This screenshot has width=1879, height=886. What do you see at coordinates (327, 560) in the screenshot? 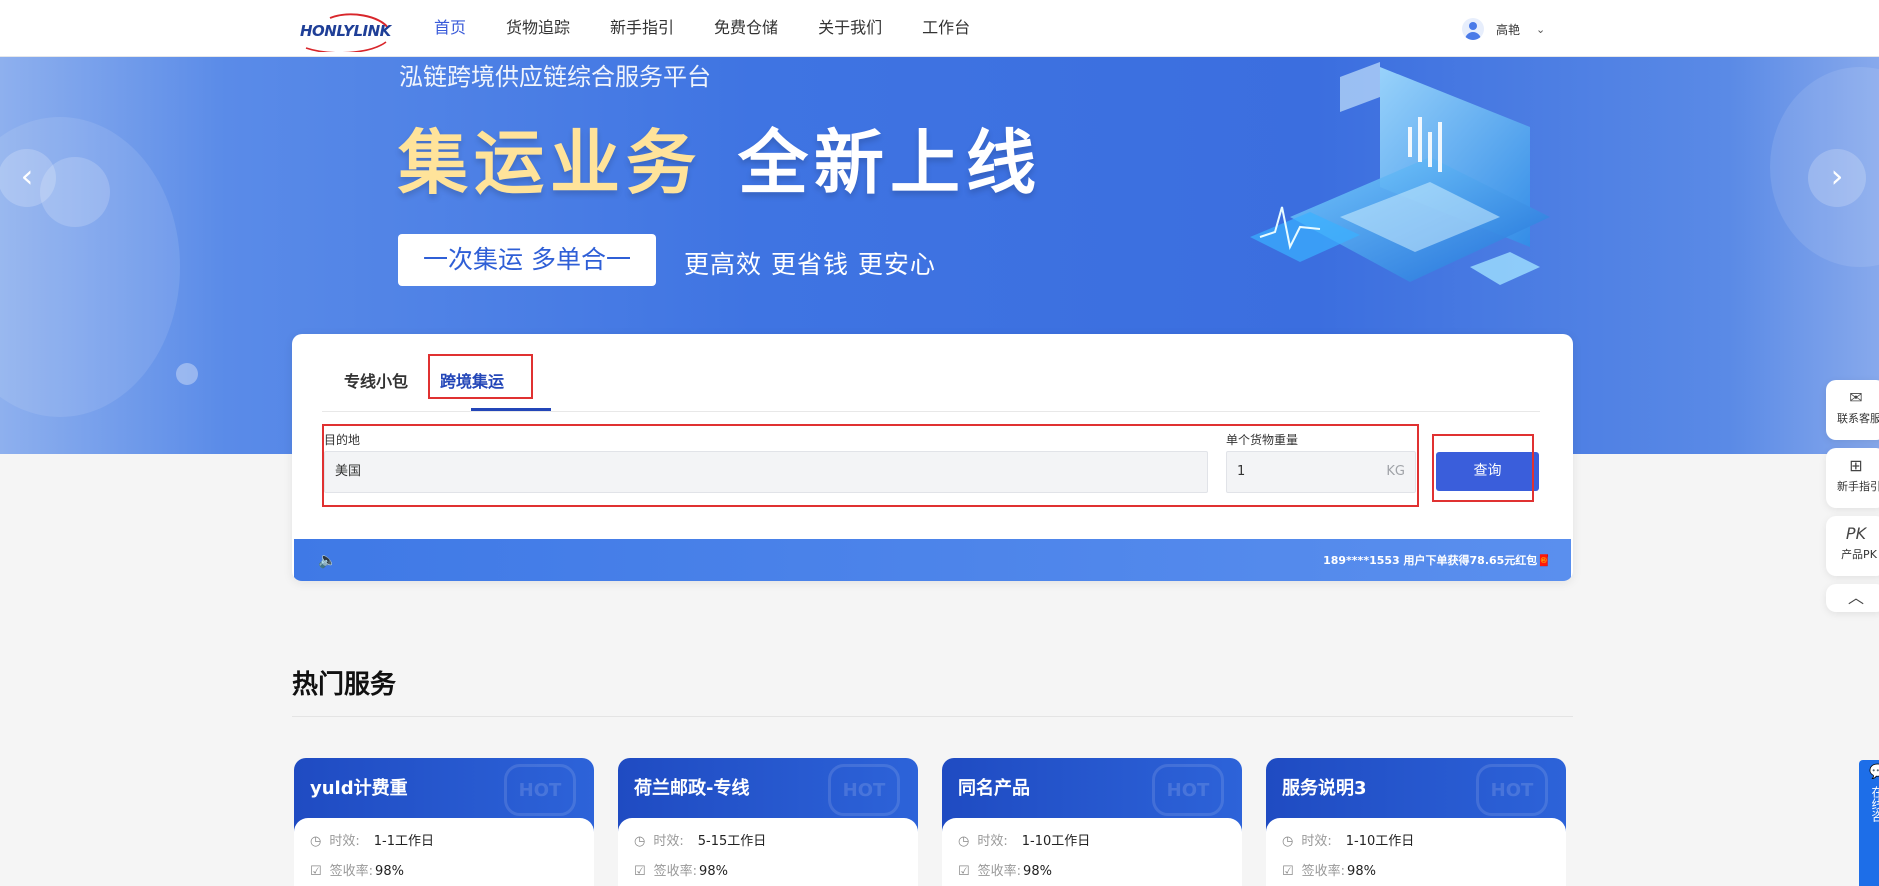
I see `speaker-icon: 🔈` at bounding box center [327, 560].